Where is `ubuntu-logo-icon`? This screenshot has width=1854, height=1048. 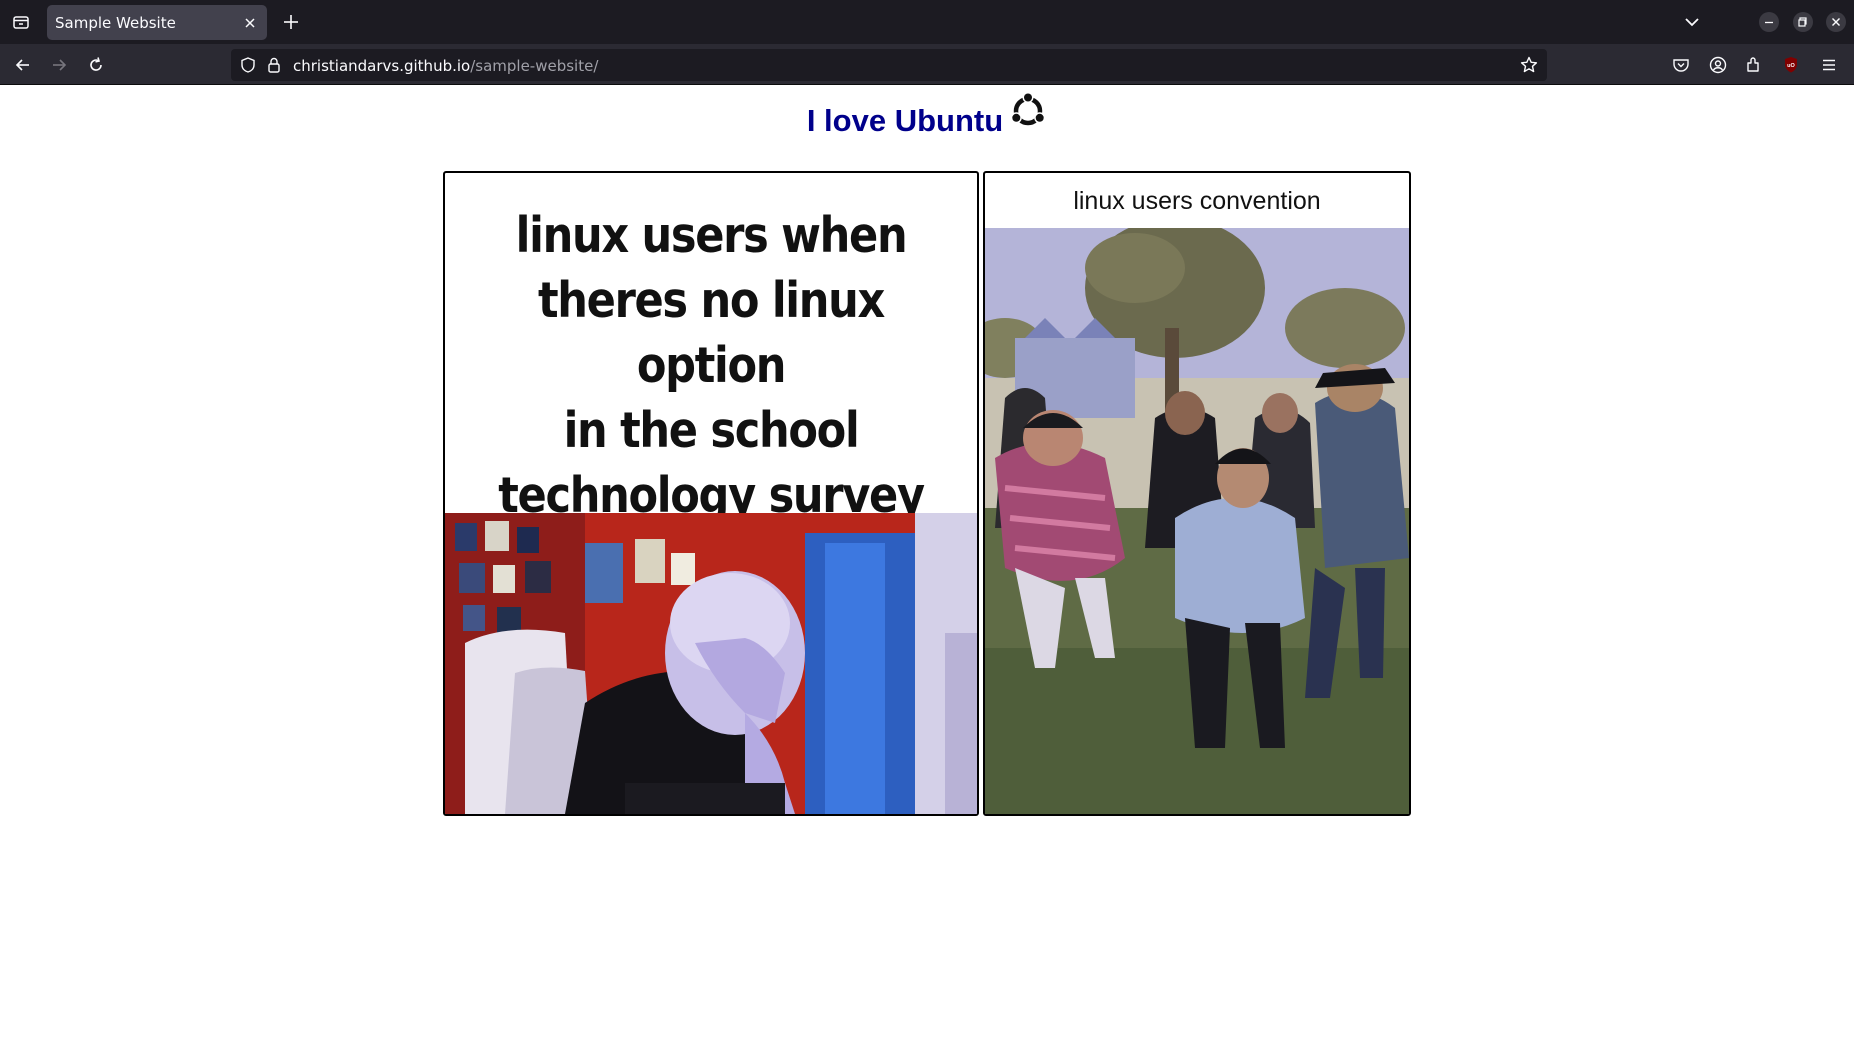 ubuntu-logo-icon is located at coordinates (1028, 115).